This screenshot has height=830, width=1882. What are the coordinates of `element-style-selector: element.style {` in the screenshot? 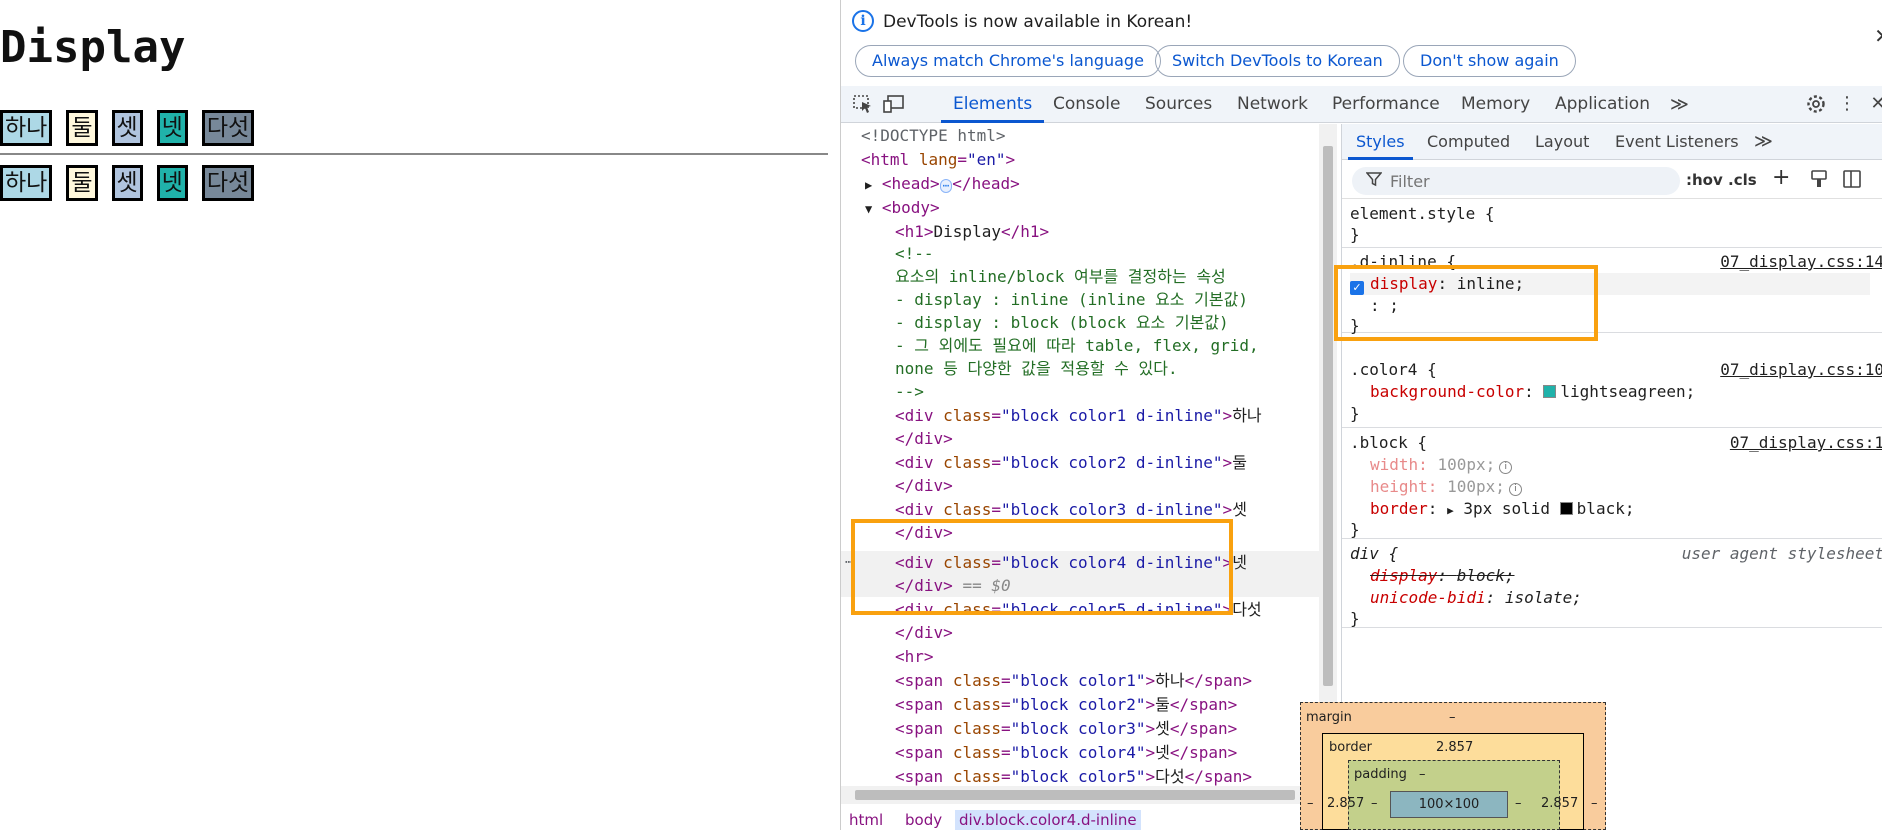 It's located at (1422, 214).